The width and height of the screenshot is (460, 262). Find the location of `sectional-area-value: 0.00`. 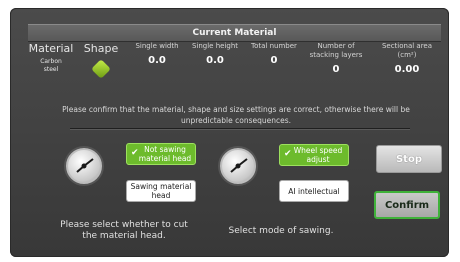

sectional-area-value: 0.00 is located at coordinates (407, 69).